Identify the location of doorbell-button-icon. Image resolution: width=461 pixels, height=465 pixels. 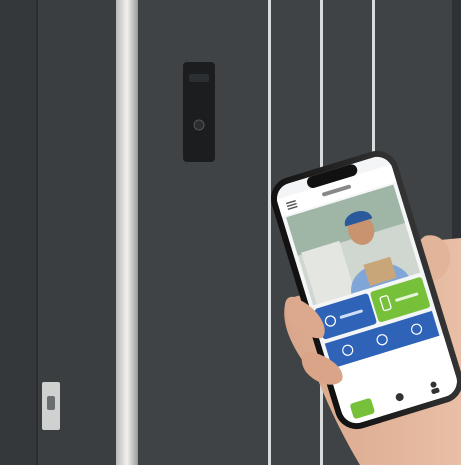
(199, 125).